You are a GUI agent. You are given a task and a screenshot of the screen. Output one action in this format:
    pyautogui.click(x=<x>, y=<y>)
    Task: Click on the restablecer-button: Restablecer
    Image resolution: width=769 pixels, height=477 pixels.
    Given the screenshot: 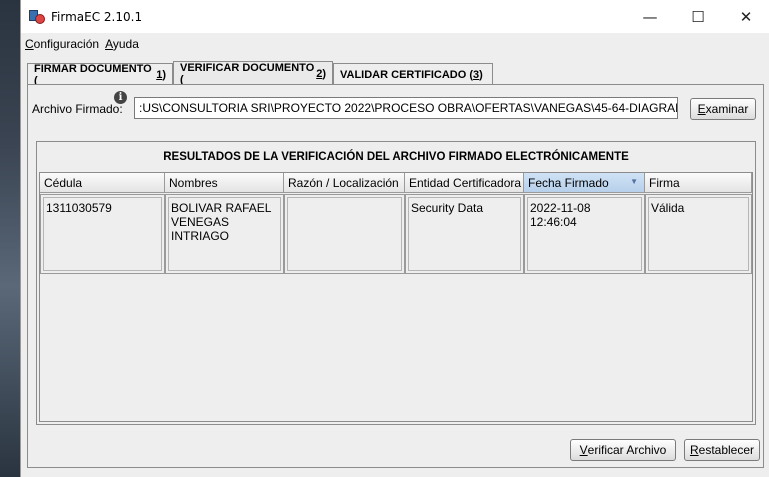 What is the action you would take?
    pyautogui.click(x=722, y=450)
    